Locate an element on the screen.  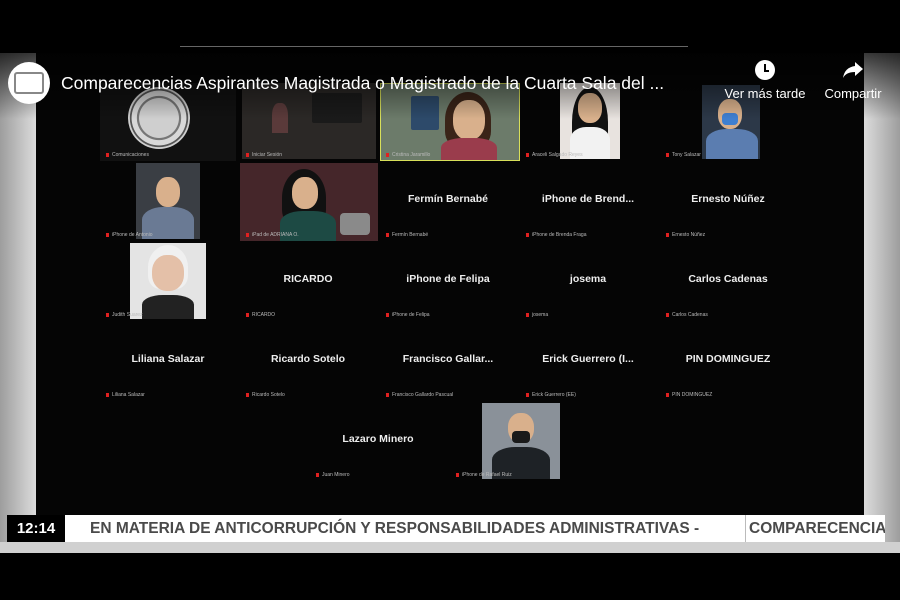
frame-bottom-edge is located at coordinates (450, 547).